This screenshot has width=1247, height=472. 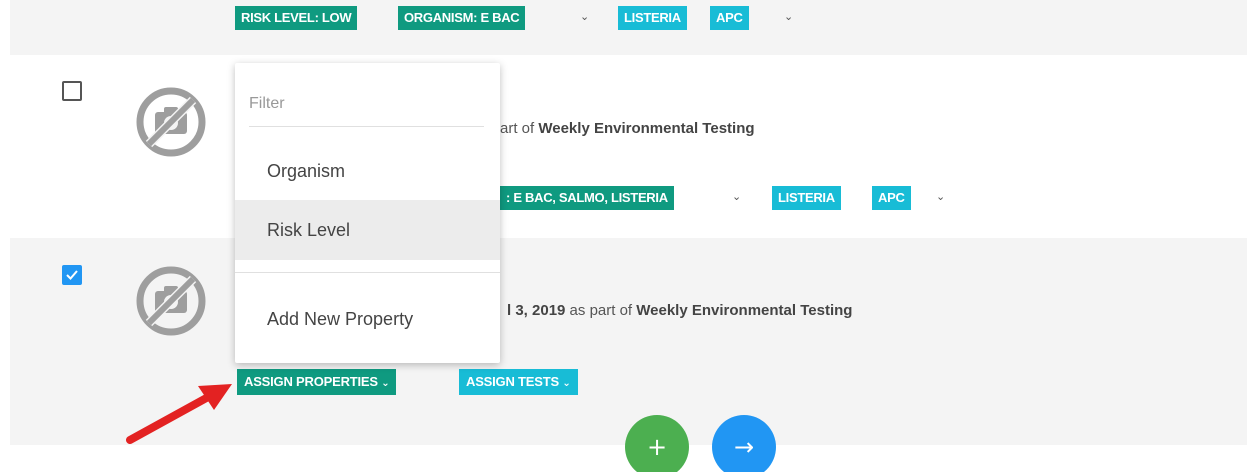 What do you see at coordinates (367, 230) in the screenshot?
I see `menu-item-risk-level: Risk Level` at bounding box center [367, 230].